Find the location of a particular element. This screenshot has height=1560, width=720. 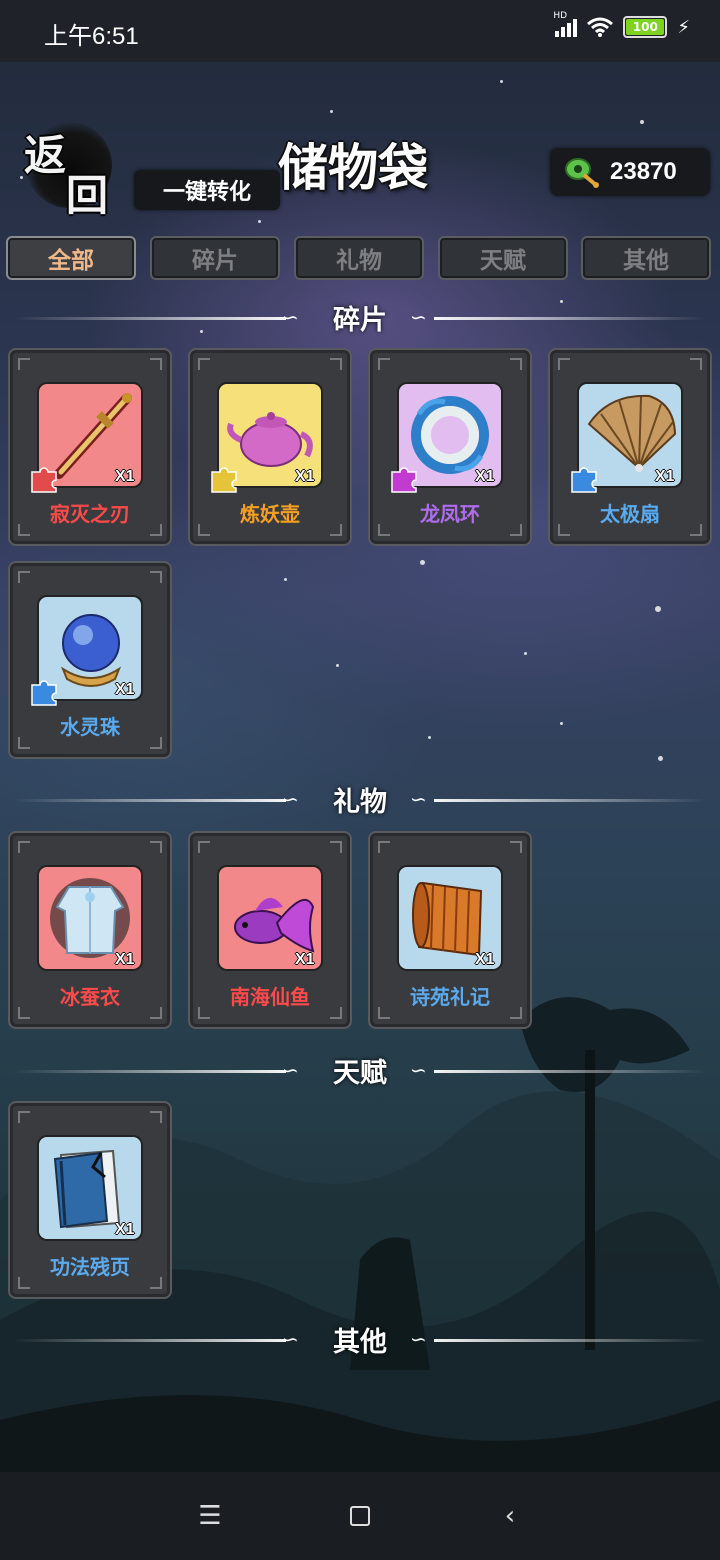

back-label-char-2: 回 is located at coordinates (87, 195).